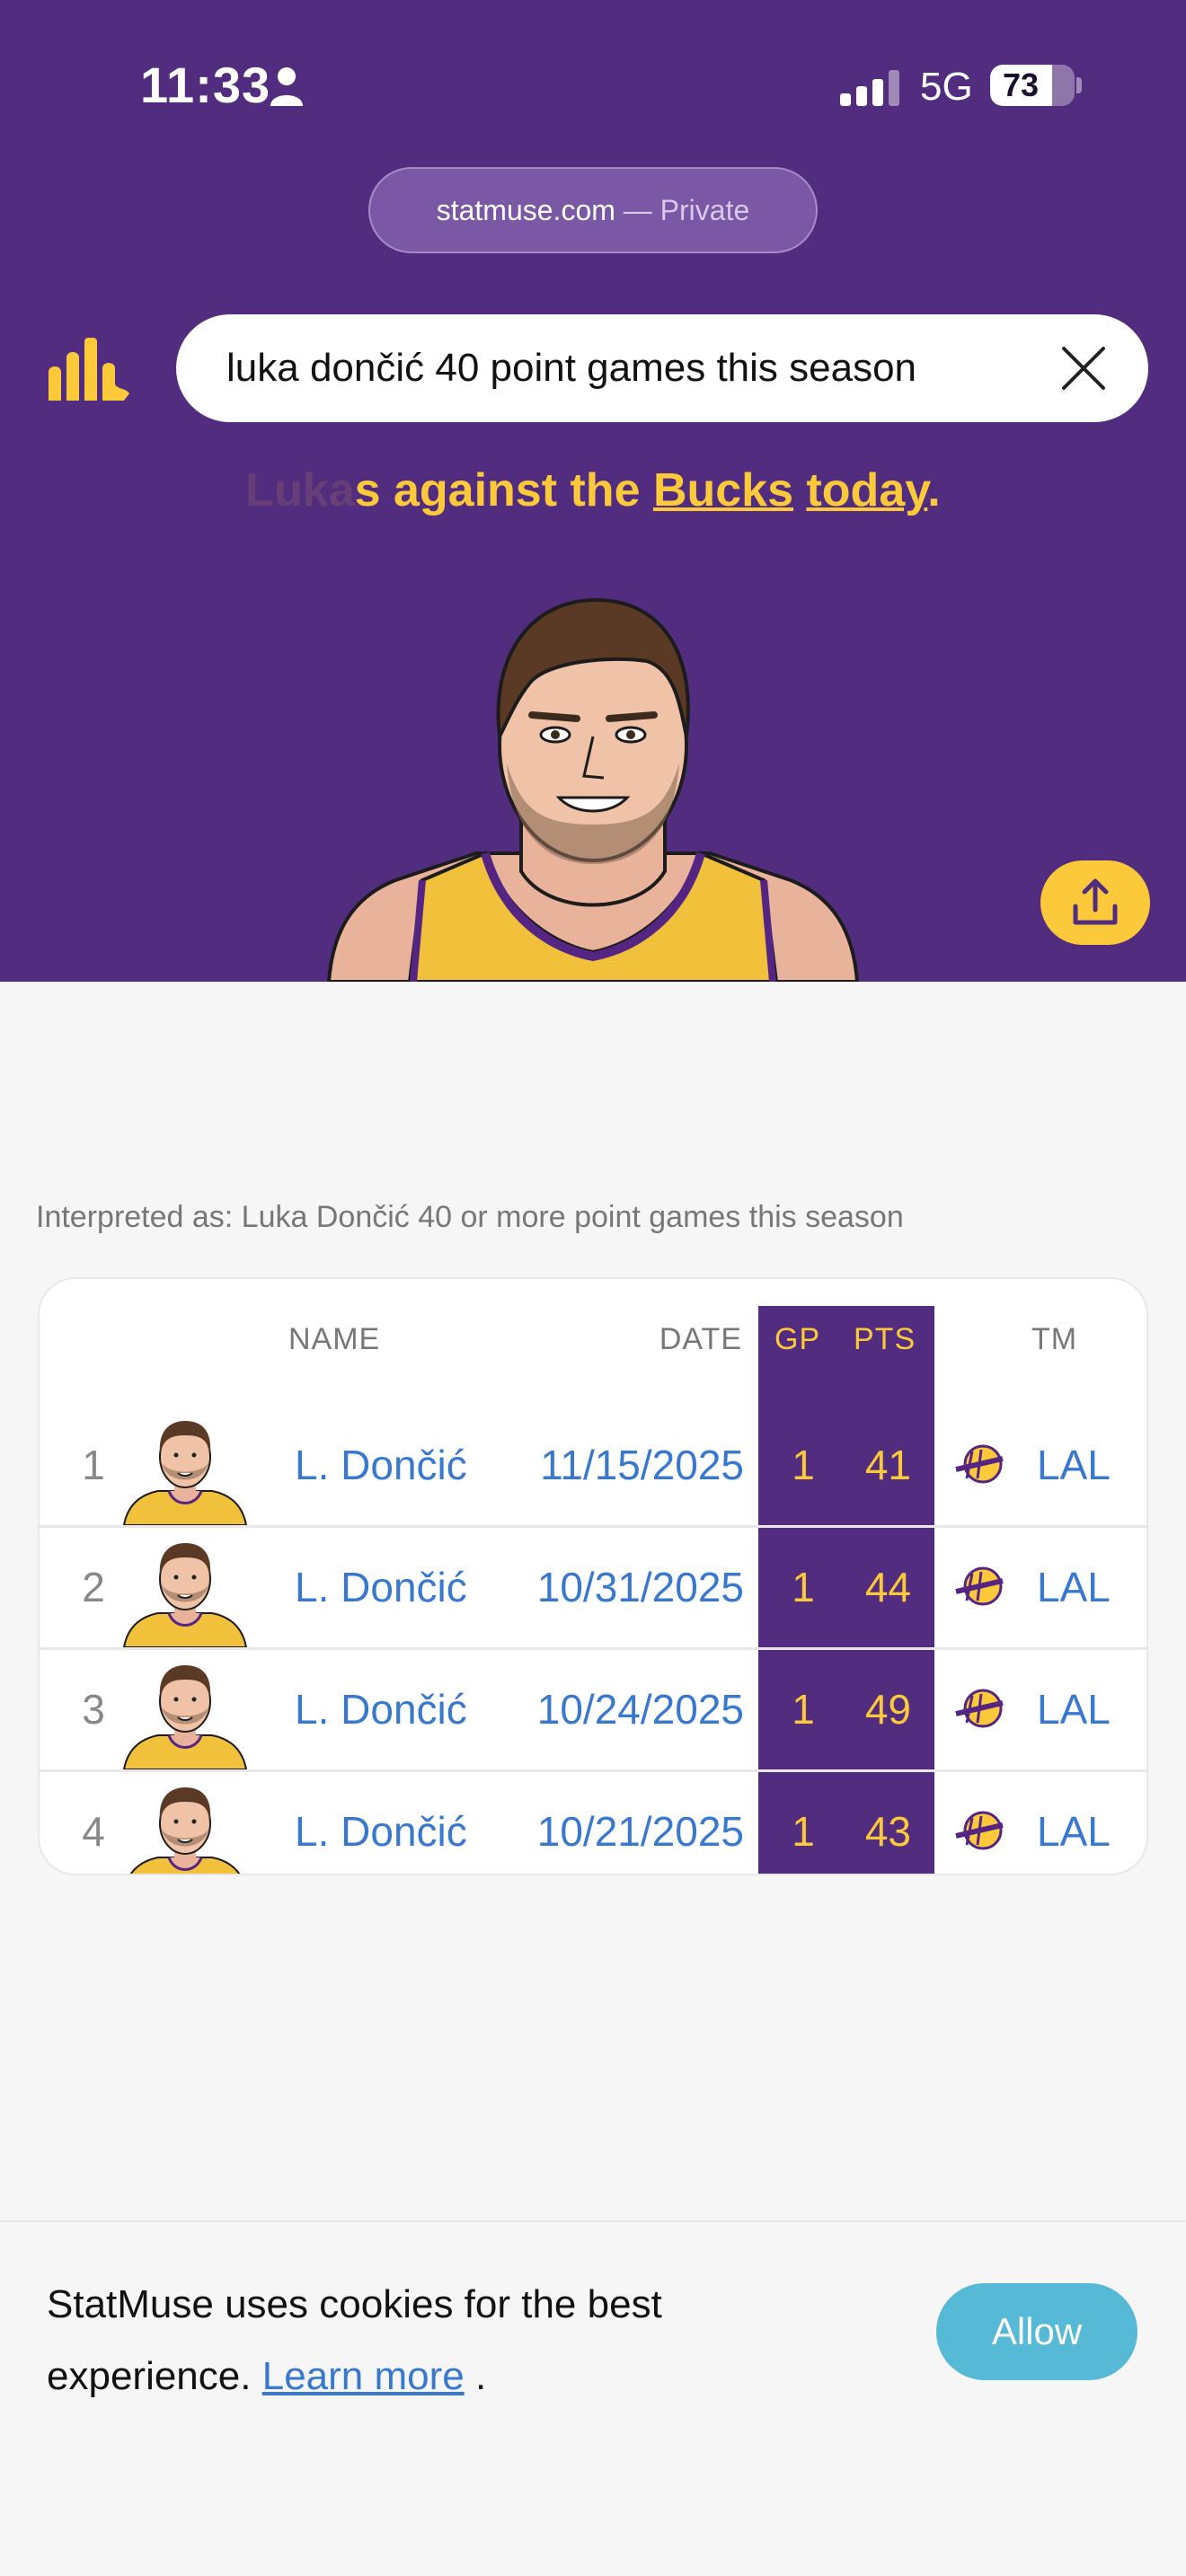 Image resolution: width=1186 pixels, height=2576 pixels. Describe the element at coordinates (334, 1339) in the screenshot. I see `header-name: NAME` at that location.